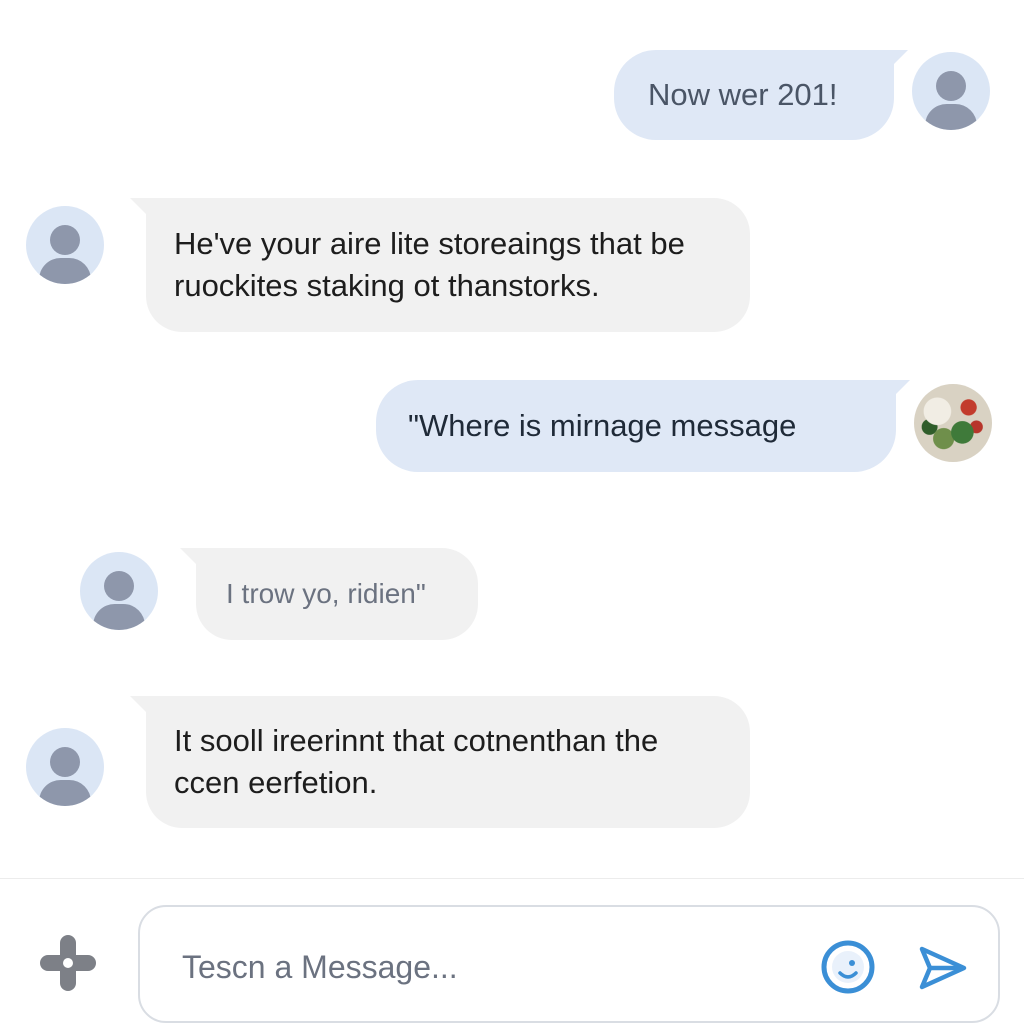  Describe the element at coordinates (482, 967) in the screenshot. I see `message-input` at that location.